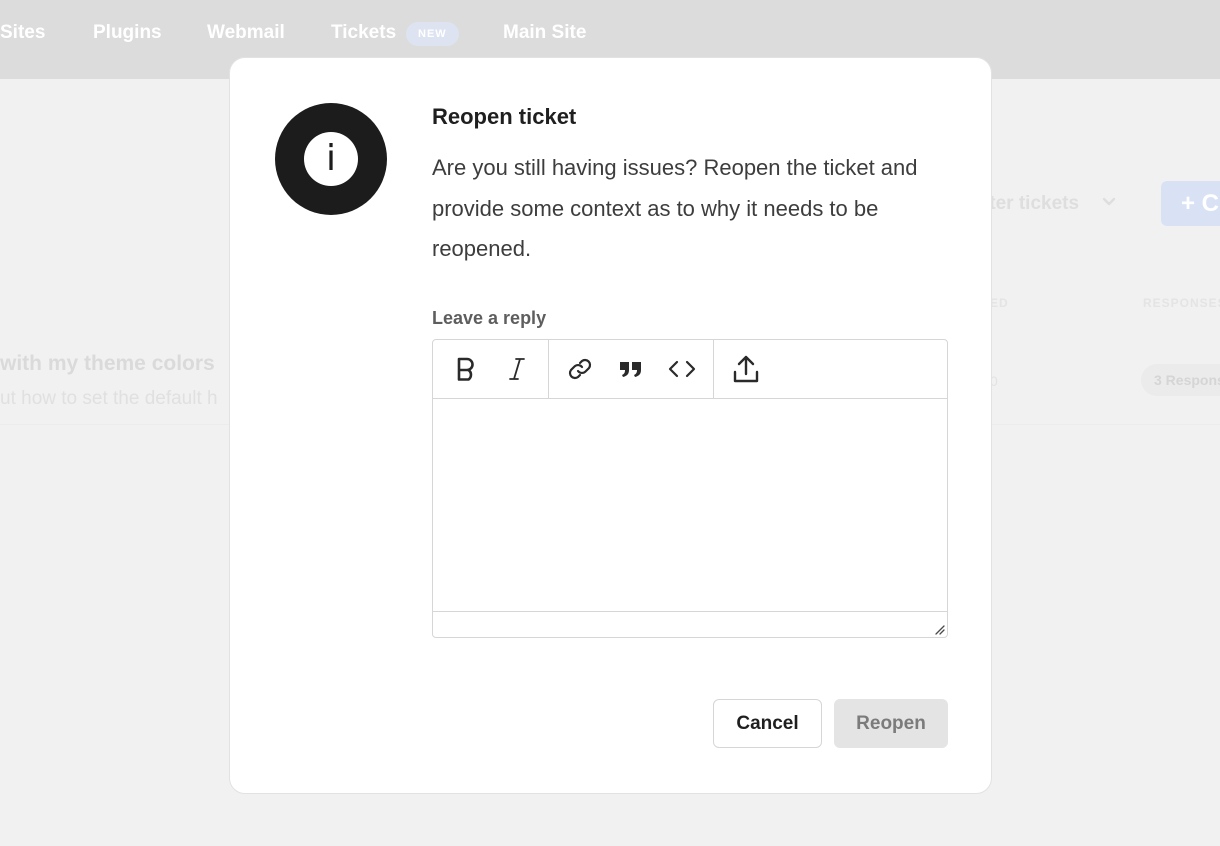 The image size is (1220, 846). I want to click on reply-textarea, so click(690, 505).